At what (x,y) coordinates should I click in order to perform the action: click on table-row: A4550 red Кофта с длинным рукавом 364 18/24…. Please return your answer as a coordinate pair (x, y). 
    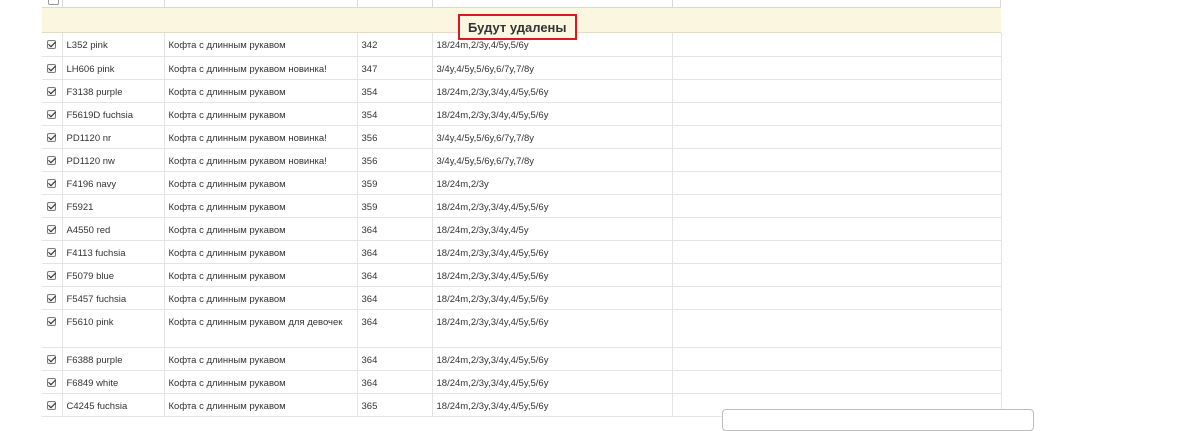
    Looking at the image, I should click on (522, 229).